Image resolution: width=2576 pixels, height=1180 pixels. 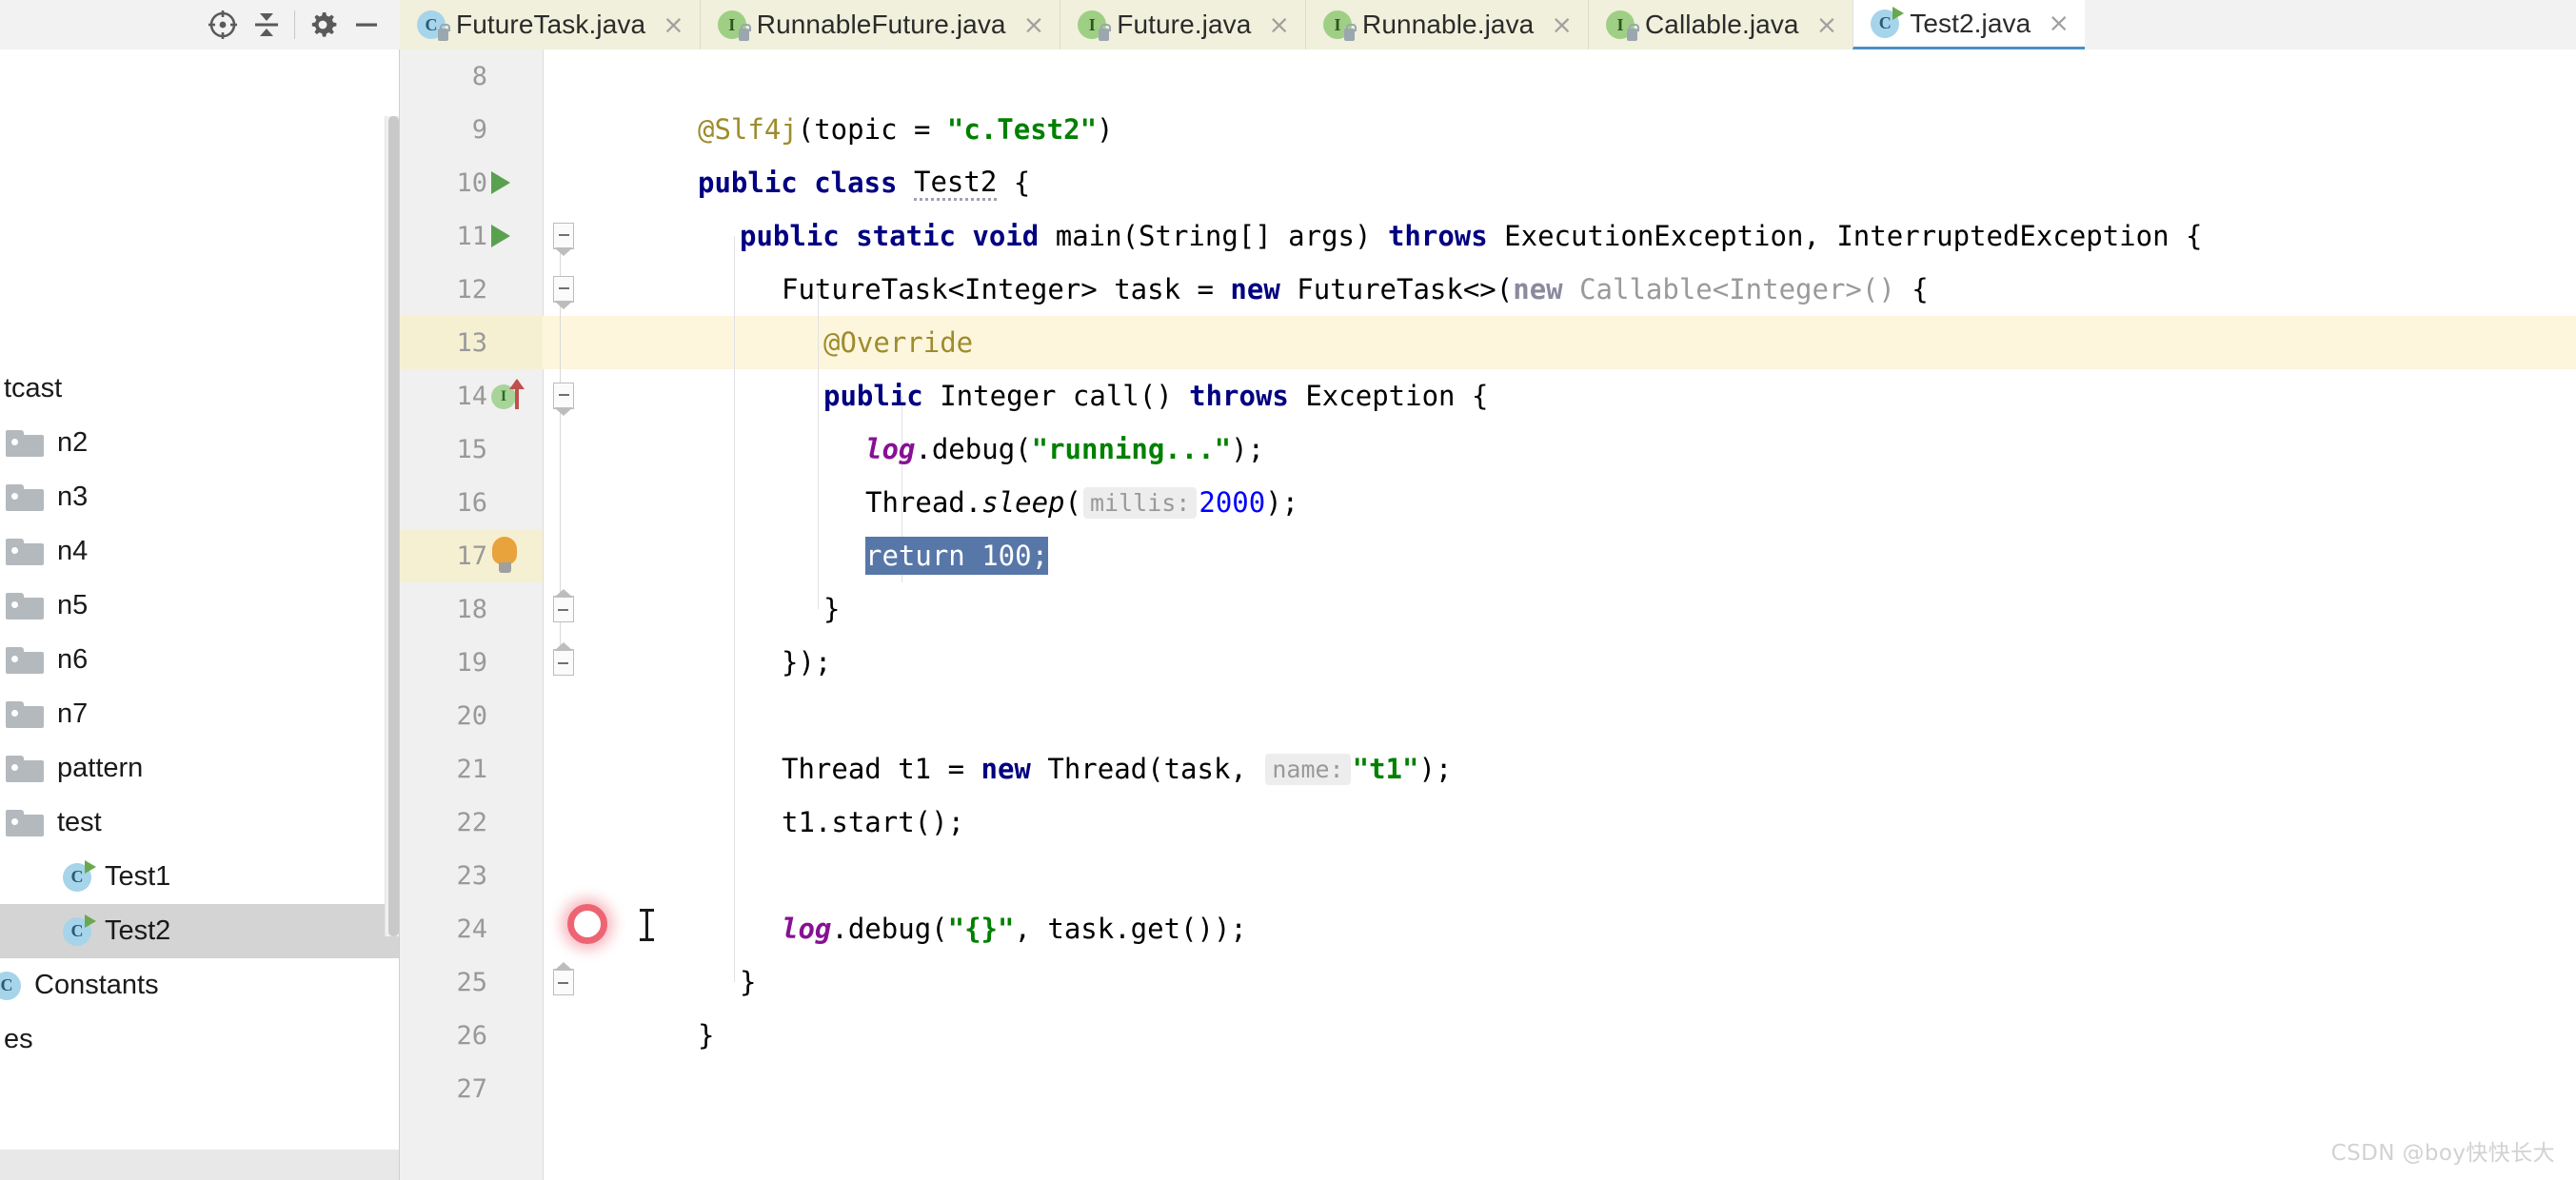 What do you see at coordinates (471, 449) in the screenshot?
I see `line-number: 15` at bounding box center [471, 449].